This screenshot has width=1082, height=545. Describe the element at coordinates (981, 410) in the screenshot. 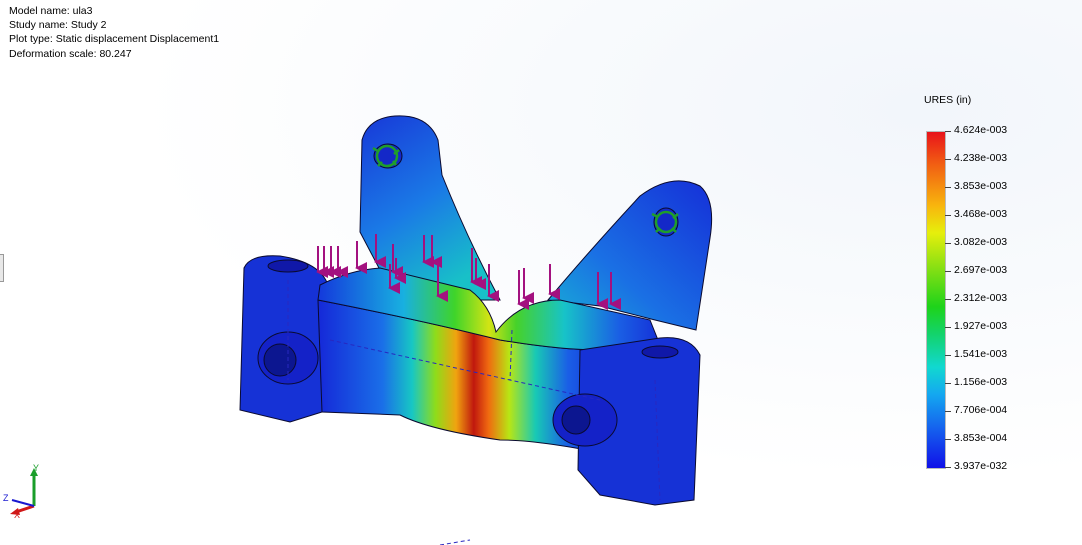

I see `legend-tick-label: 7.706e-004` at that location.